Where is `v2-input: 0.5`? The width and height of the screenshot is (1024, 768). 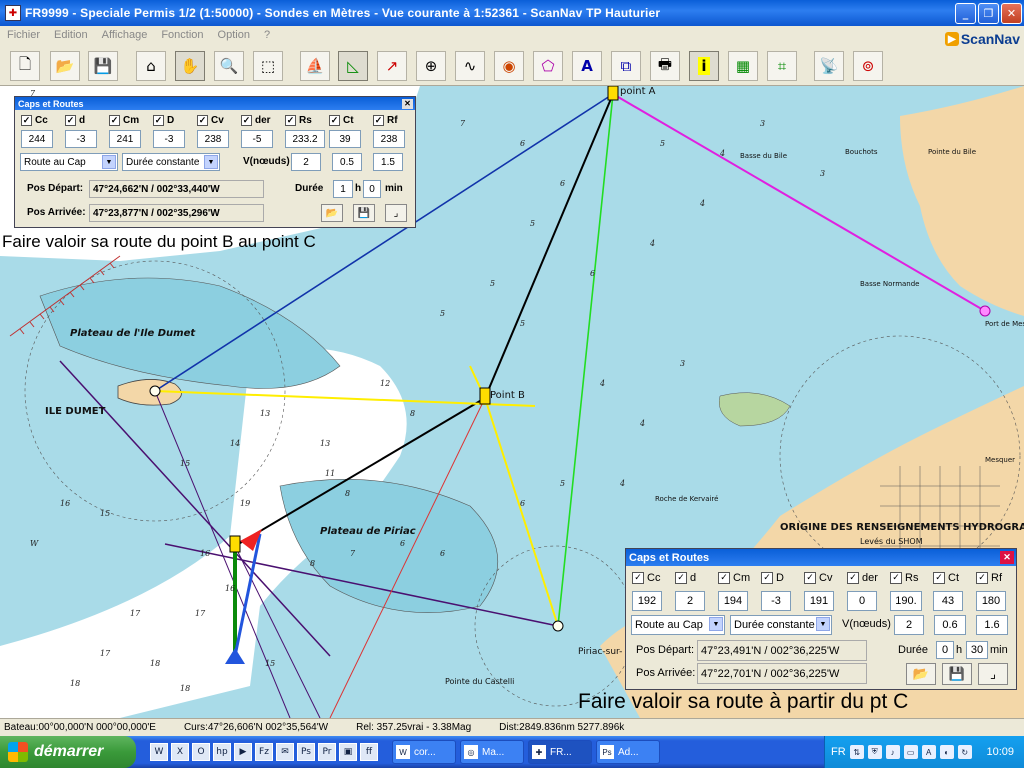 v2-input: 0.5 is located at coordinates (347, 162).